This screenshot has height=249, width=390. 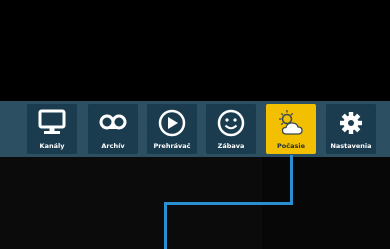 What do you see at coordinates (172, 146) in the screenshot?
I see `menu-item-label: Prehrávač` at bounding box center [172, 146].